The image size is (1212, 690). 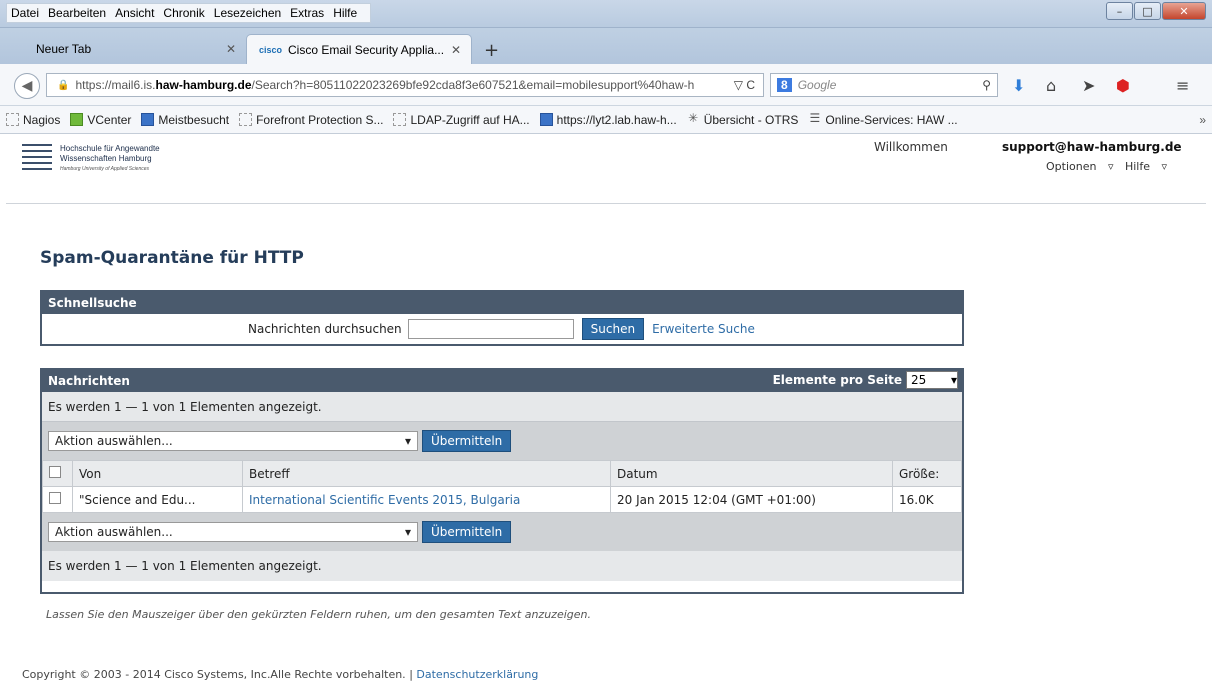 What do you see at coordinates (784, 85) in the screenshot?
I see `search-engine-icon: 8` at bounding box center [784, 85].